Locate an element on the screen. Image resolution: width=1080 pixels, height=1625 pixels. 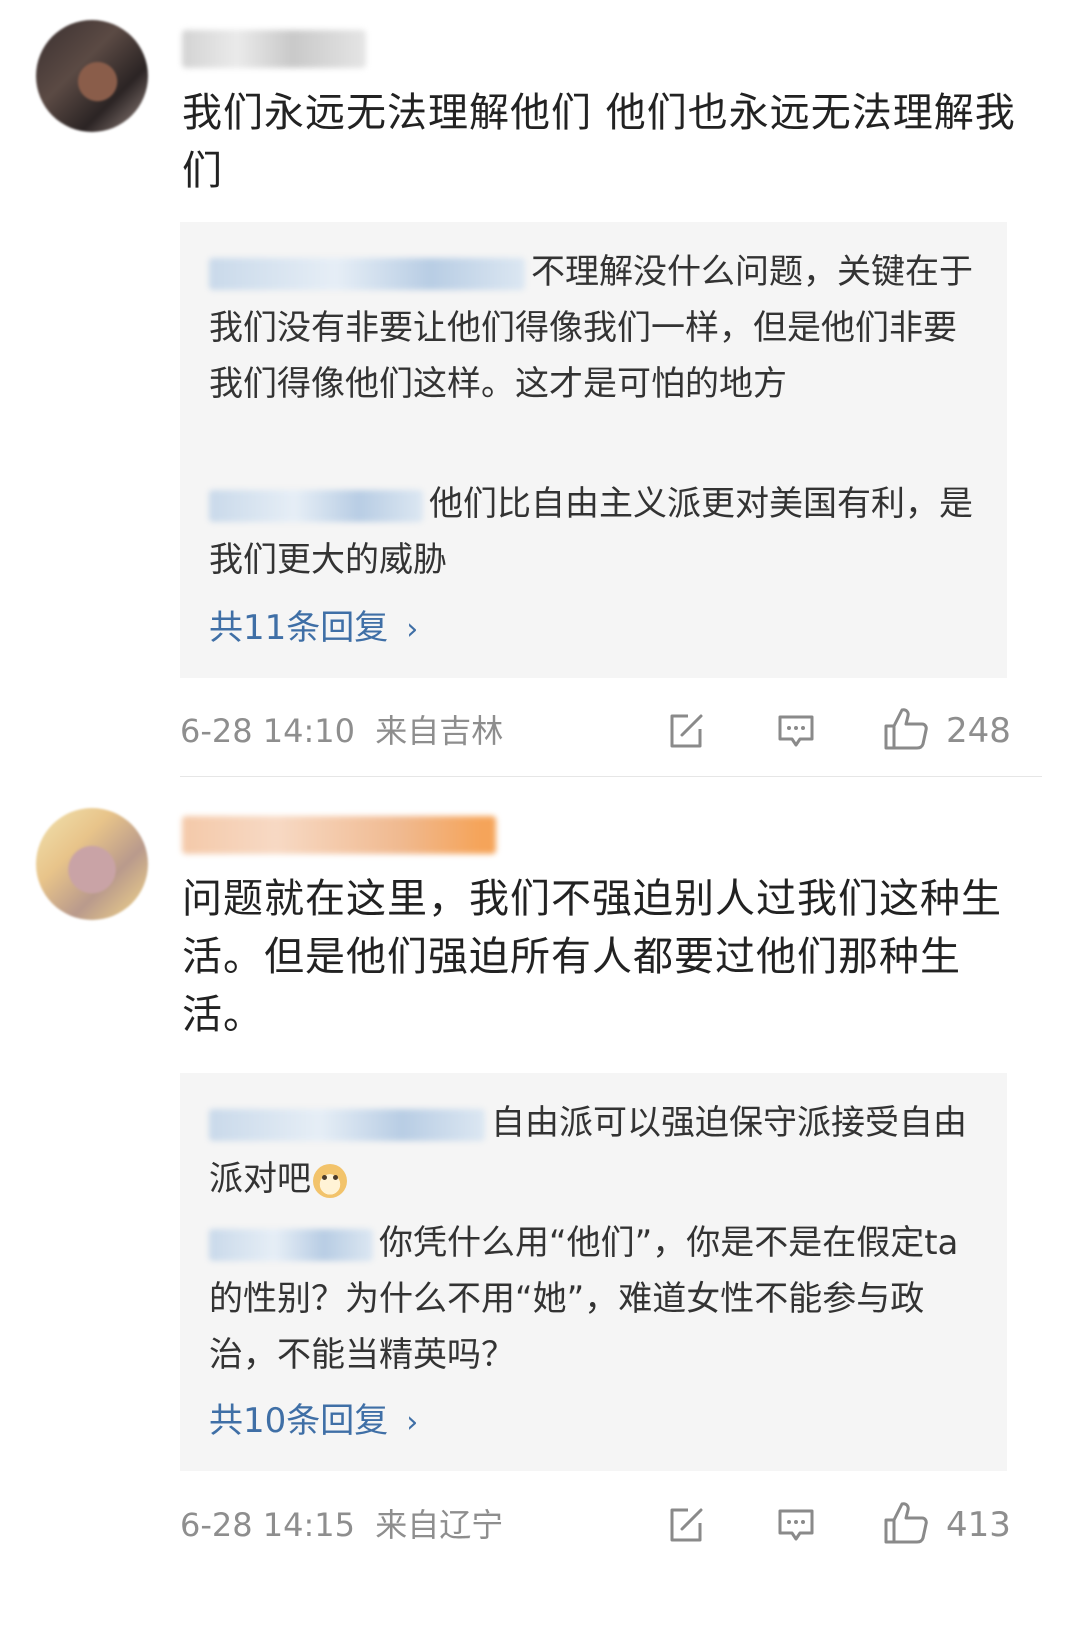
comment-meta: 6-28 14:10 来自吉林 is located at coordinates (341, 731).